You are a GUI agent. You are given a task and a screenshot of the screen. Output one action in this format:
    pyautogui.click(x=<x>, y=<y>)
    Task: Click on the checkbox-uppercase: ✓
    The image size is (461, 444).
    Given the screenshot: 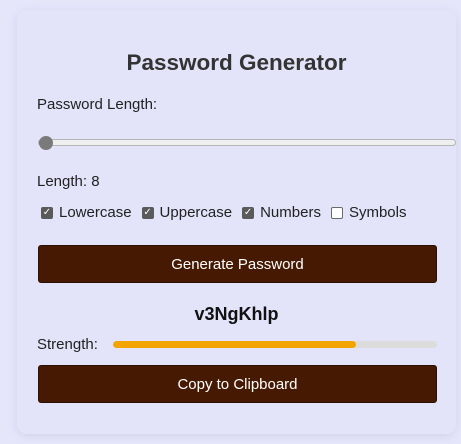 What is the action you would take?
    pyautogui.click(x=147, y=212)
    